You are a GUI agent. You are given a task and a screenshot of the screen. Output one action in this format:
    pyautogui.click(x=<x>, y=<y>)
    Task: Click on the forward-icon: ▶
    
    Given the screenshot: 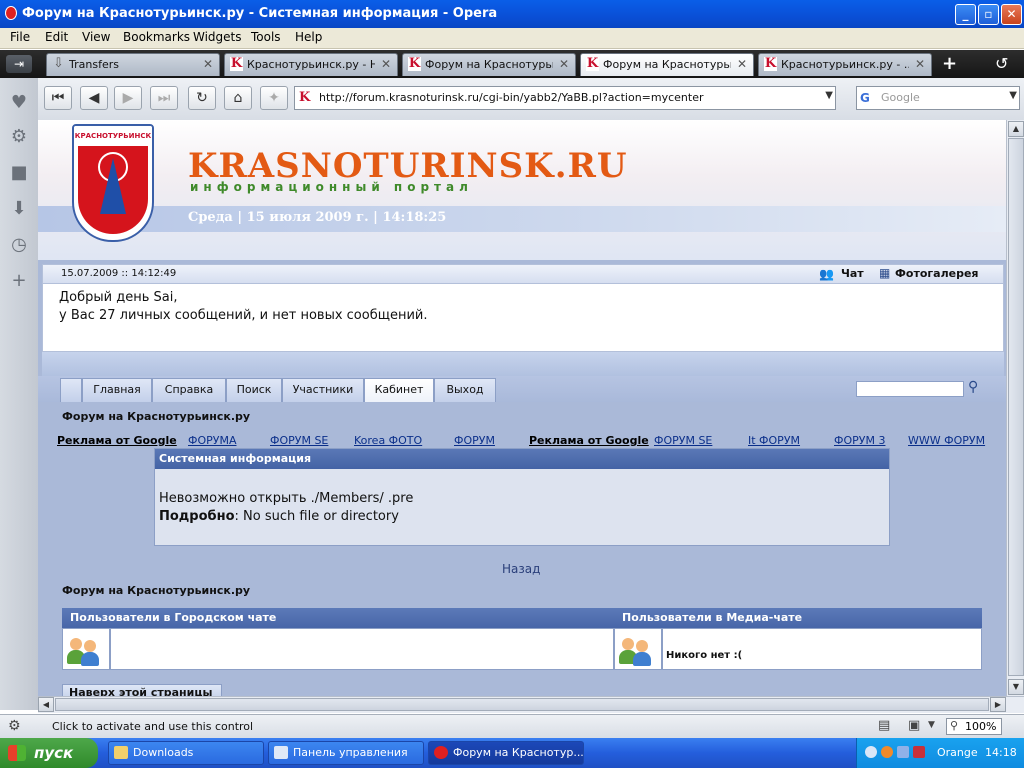 What is the action you would take?
    pyautogui.click(x=128, y=98)
    